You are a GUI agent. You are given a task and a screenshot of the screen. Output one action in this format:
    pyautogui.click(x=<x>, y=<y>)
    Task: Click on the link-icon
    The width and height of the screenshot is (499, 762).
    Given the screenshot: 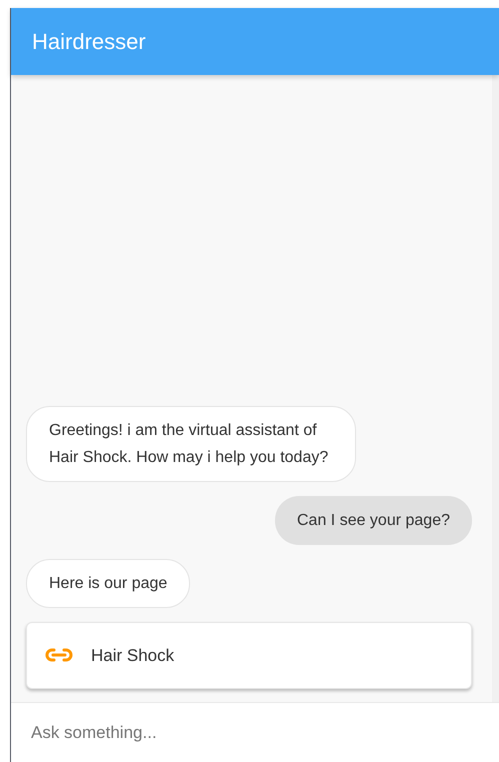 What is the action you would take?
    pyautogui.click(x=59, y=655)
    